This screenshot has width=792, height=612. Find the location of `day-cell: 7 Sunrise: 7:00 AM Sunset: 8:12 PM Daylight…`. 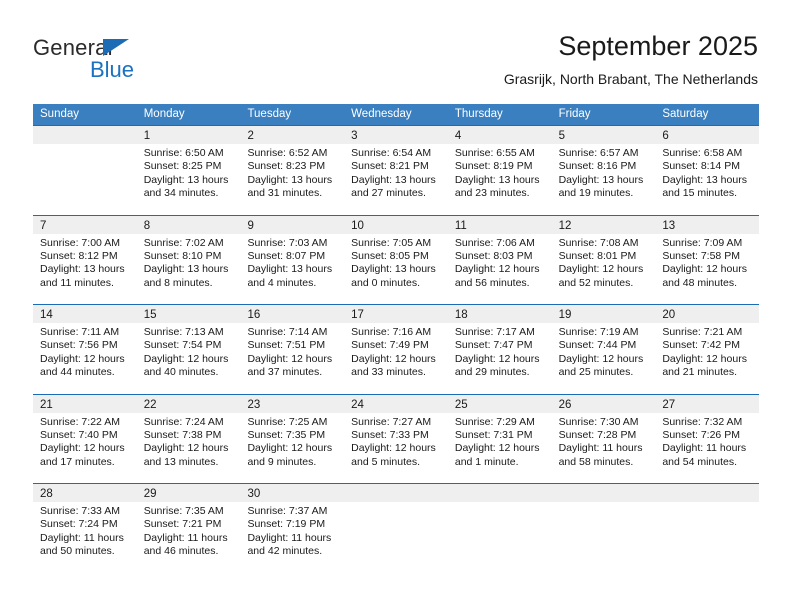

day-cell: 7 Sunrise: 7:00 AM Sunset: 8:12 PM Daylight… is located at coordinates (85, 259).